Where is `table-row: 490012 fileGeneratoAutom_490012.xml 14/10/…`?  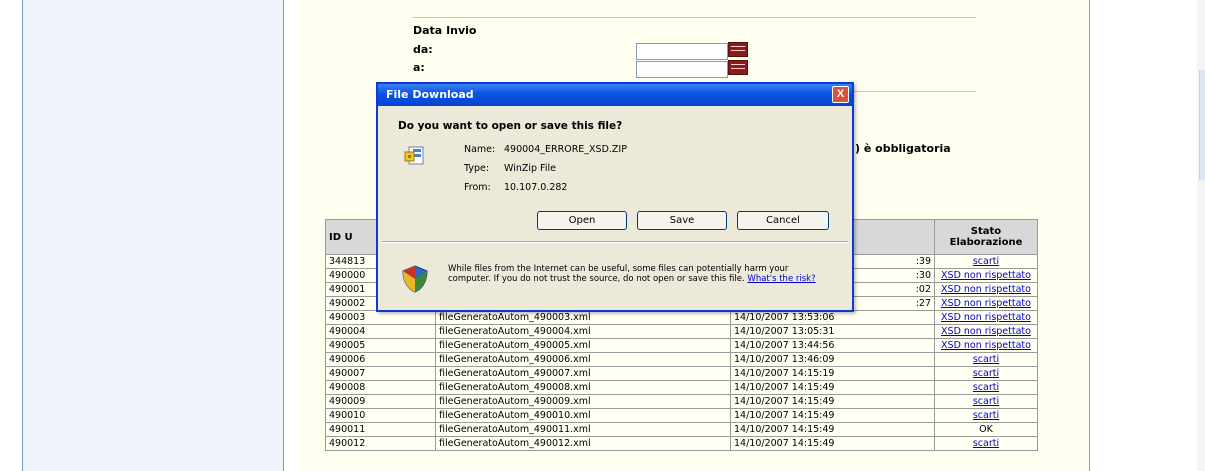
table-row: 490012 fileGeneratoAutom_490012.xml 14/10/… is located at coordinates (681, 443).